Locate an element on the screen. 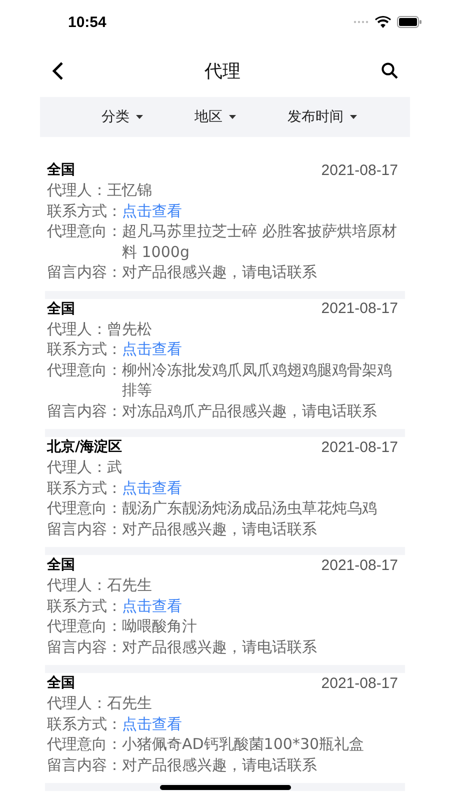 The image size is (450, 800). field-value: 王忆锦 is located at coordinates (130, 190).